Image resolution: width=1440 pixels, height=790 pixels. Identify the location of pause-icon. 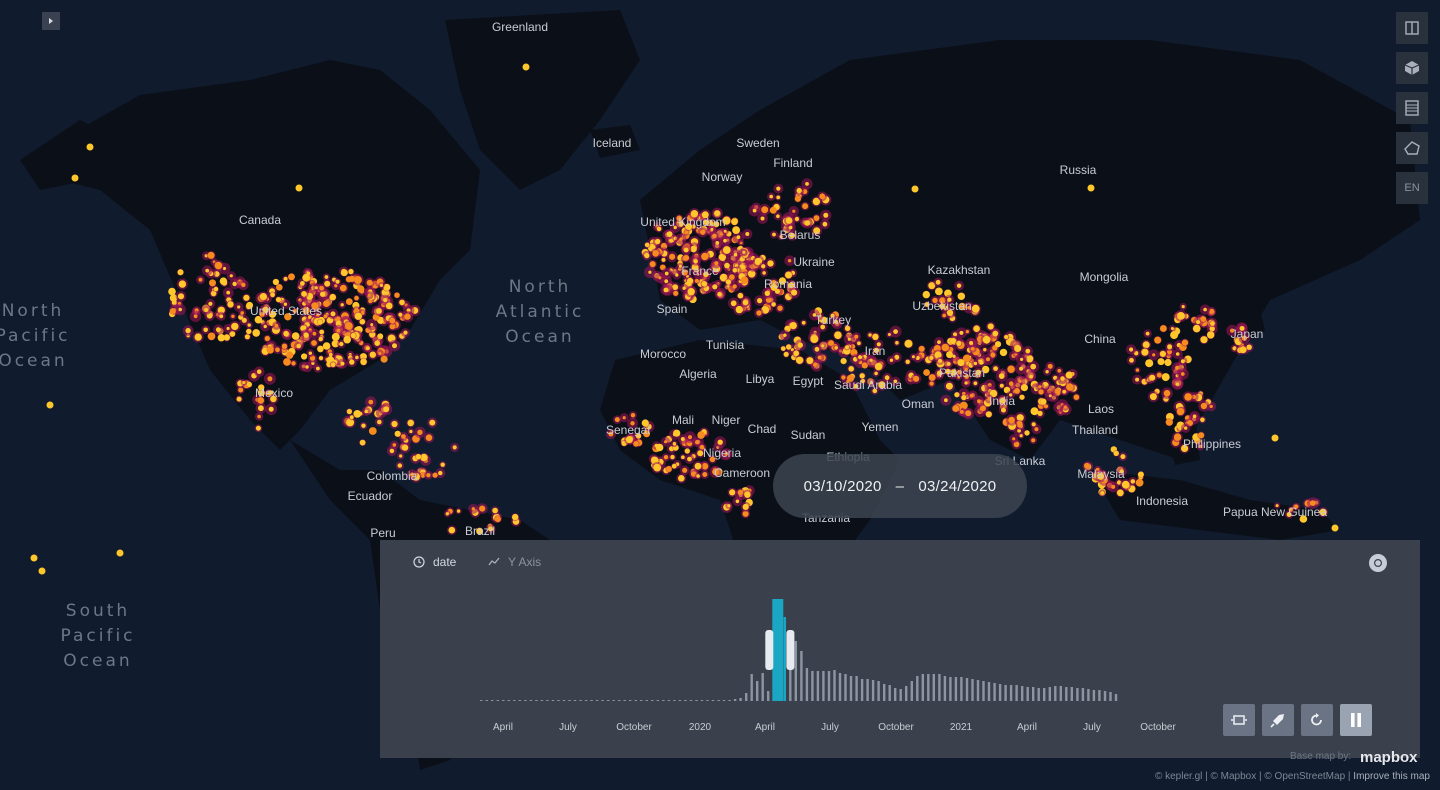
(1356, 720).